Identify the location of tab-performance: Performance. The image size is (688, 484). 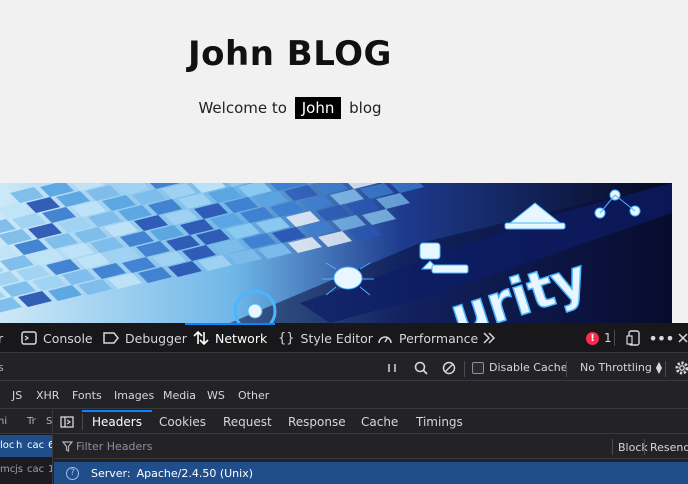
(427, 338).